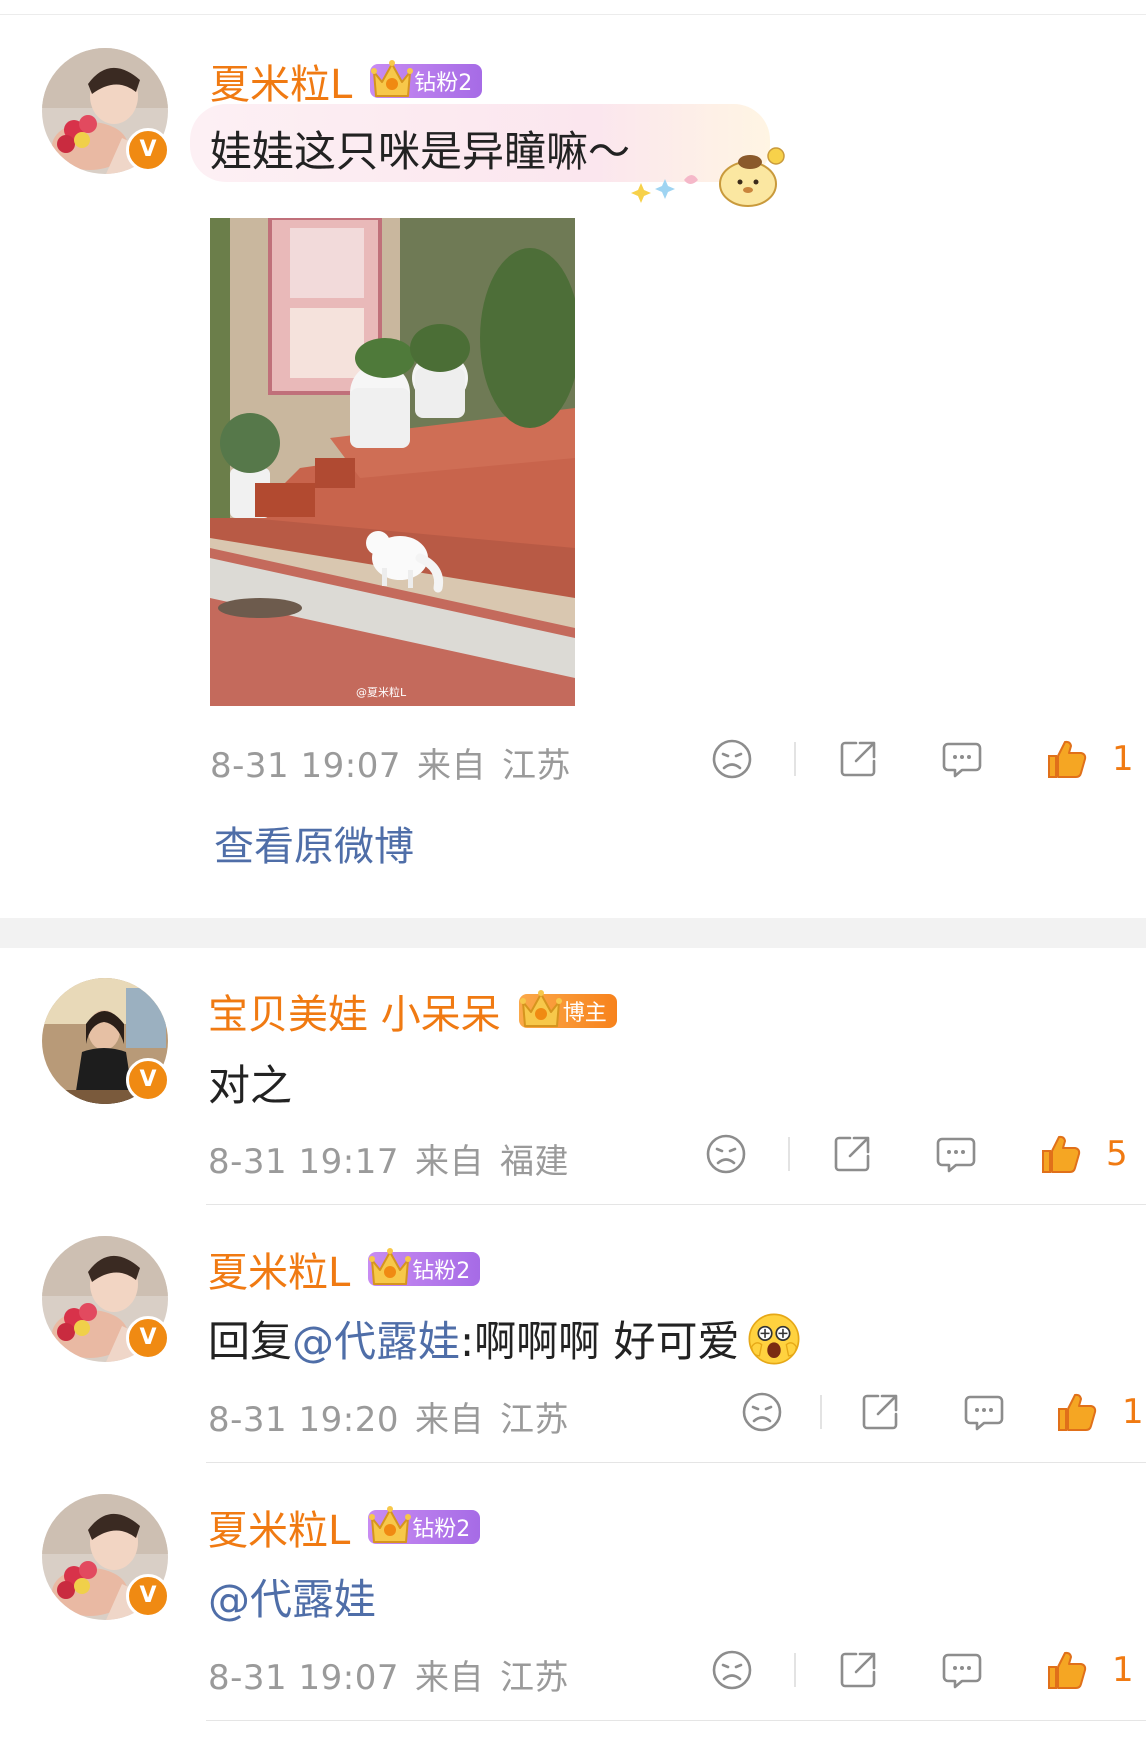 The image size is (1146, 1752). I want to click on badge-label: 博主, so click(584, 1013).